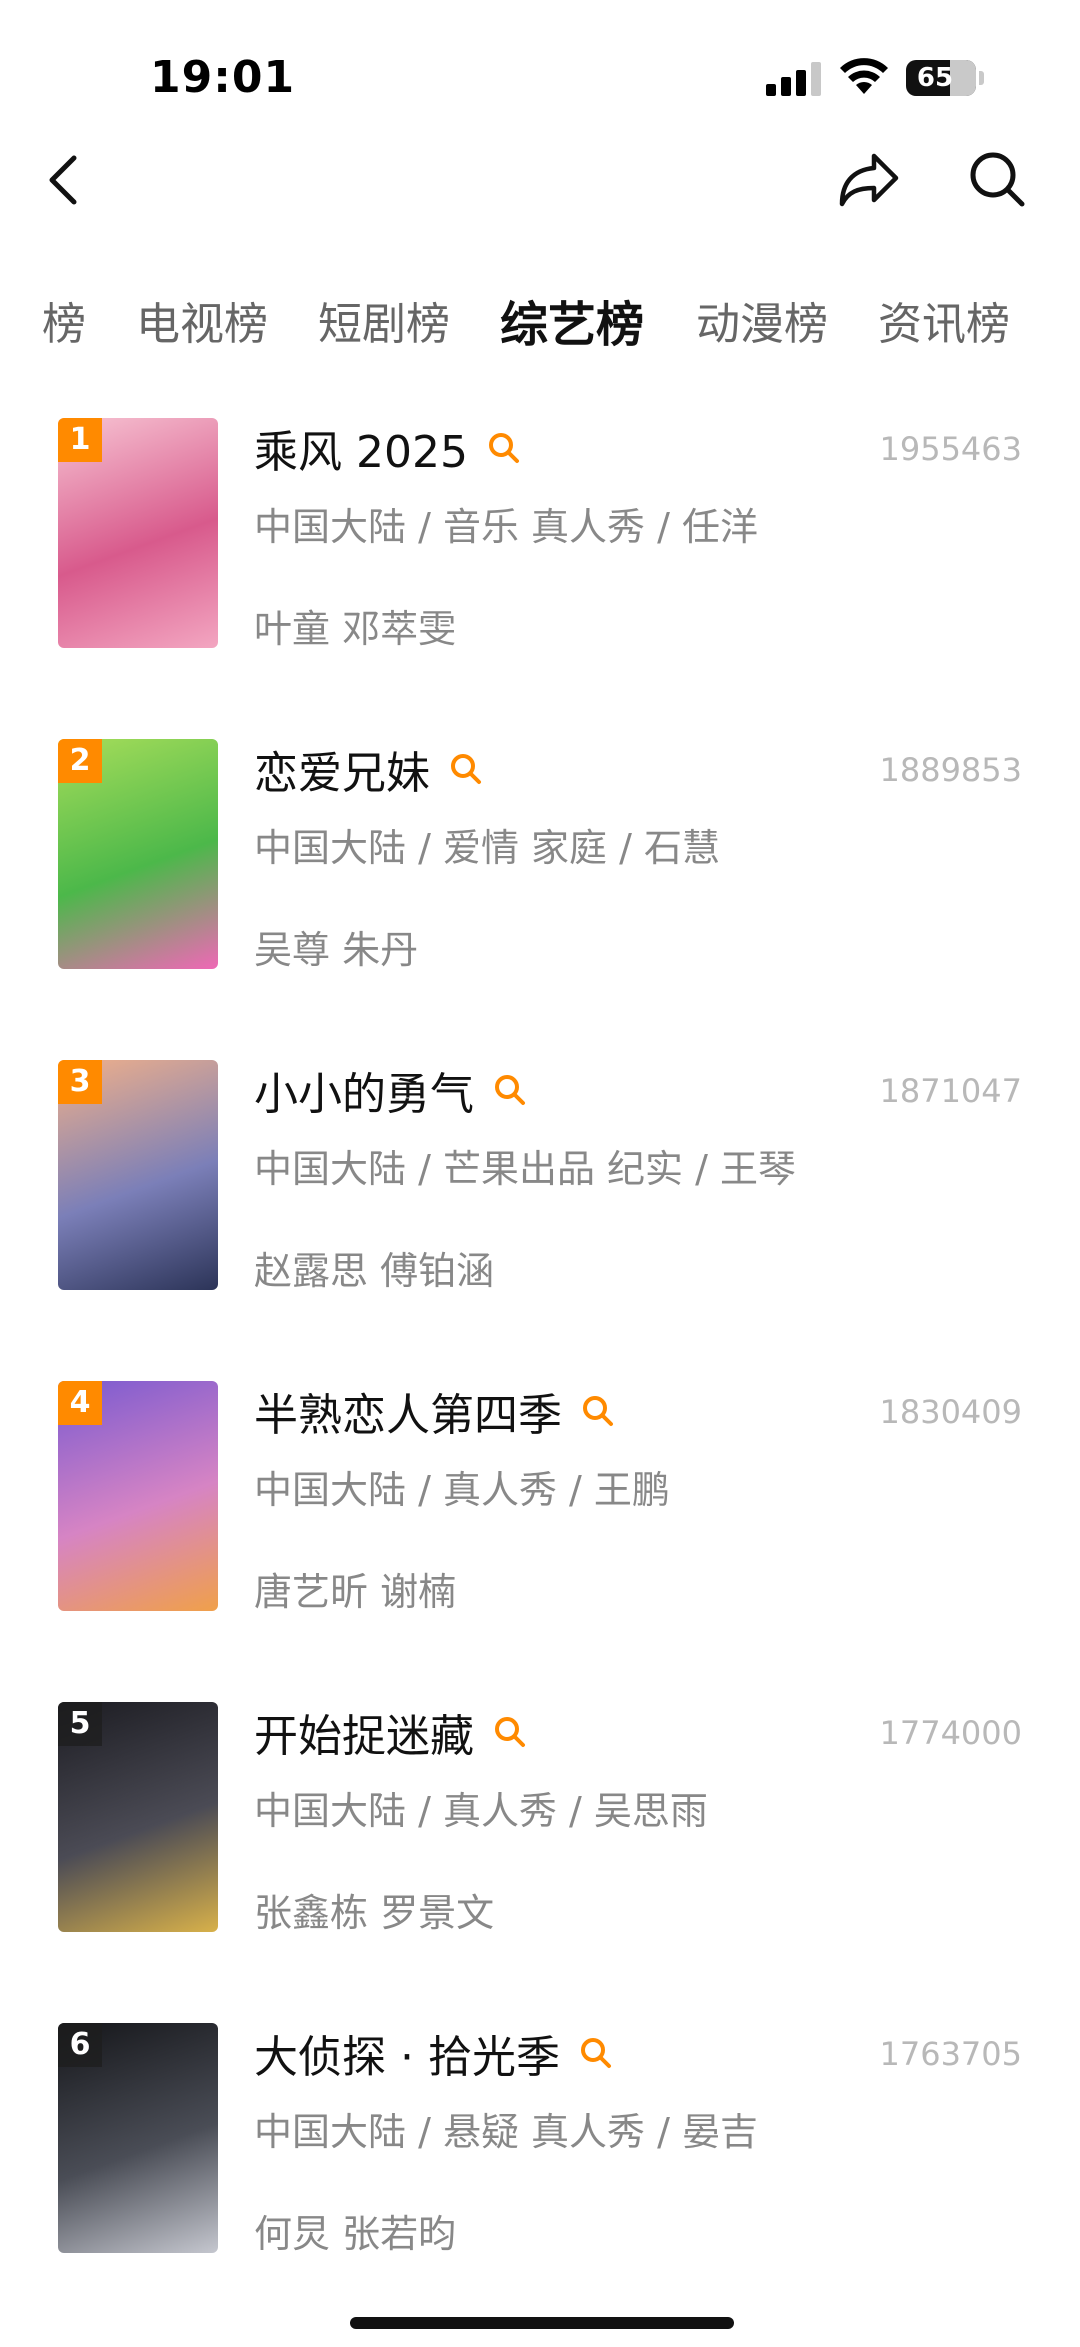  Describe the element at coordinates (342, 769) in the screenshot. I see `show-title: 恋爱兄妹` at that location.